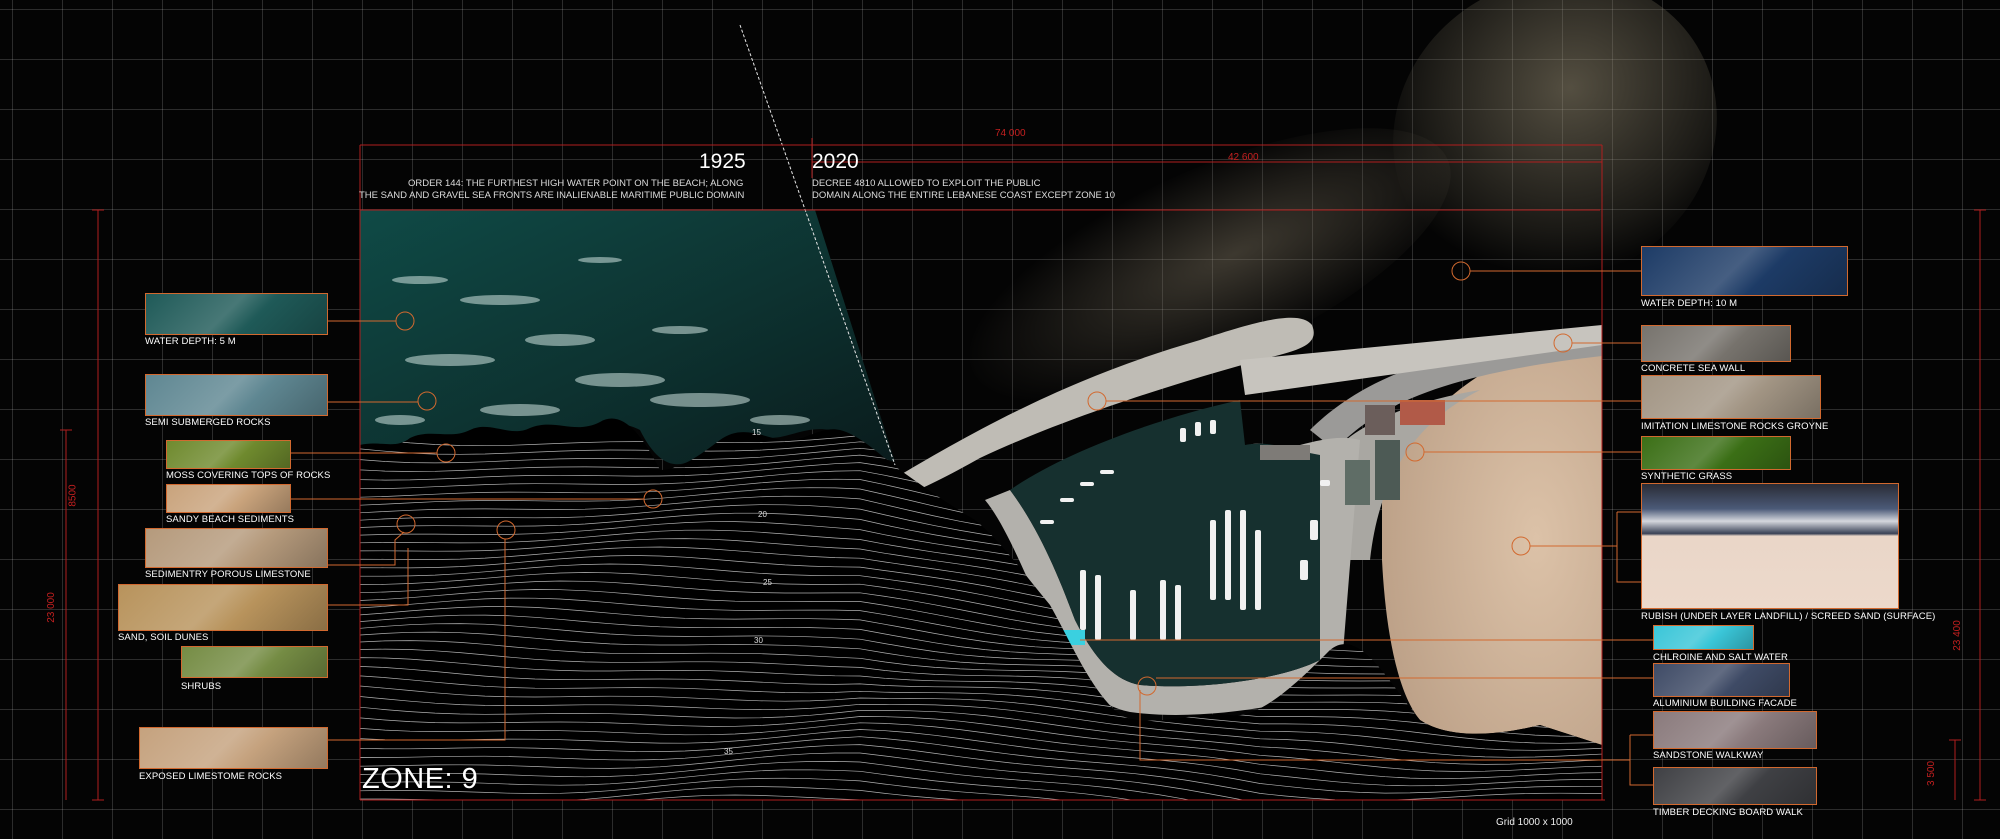 The height and width of the screenshot is (839, 2000). I want to click on svg-text: 30, so click(758, 640).